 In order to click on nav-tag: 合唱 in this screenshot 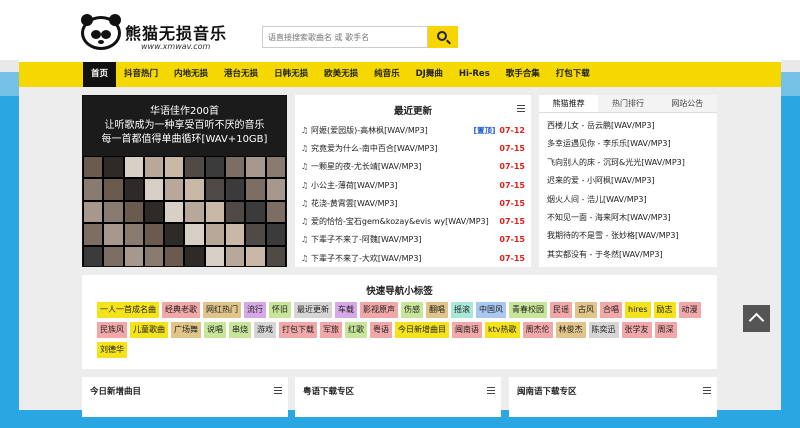, I will do `click(611, 310)`.